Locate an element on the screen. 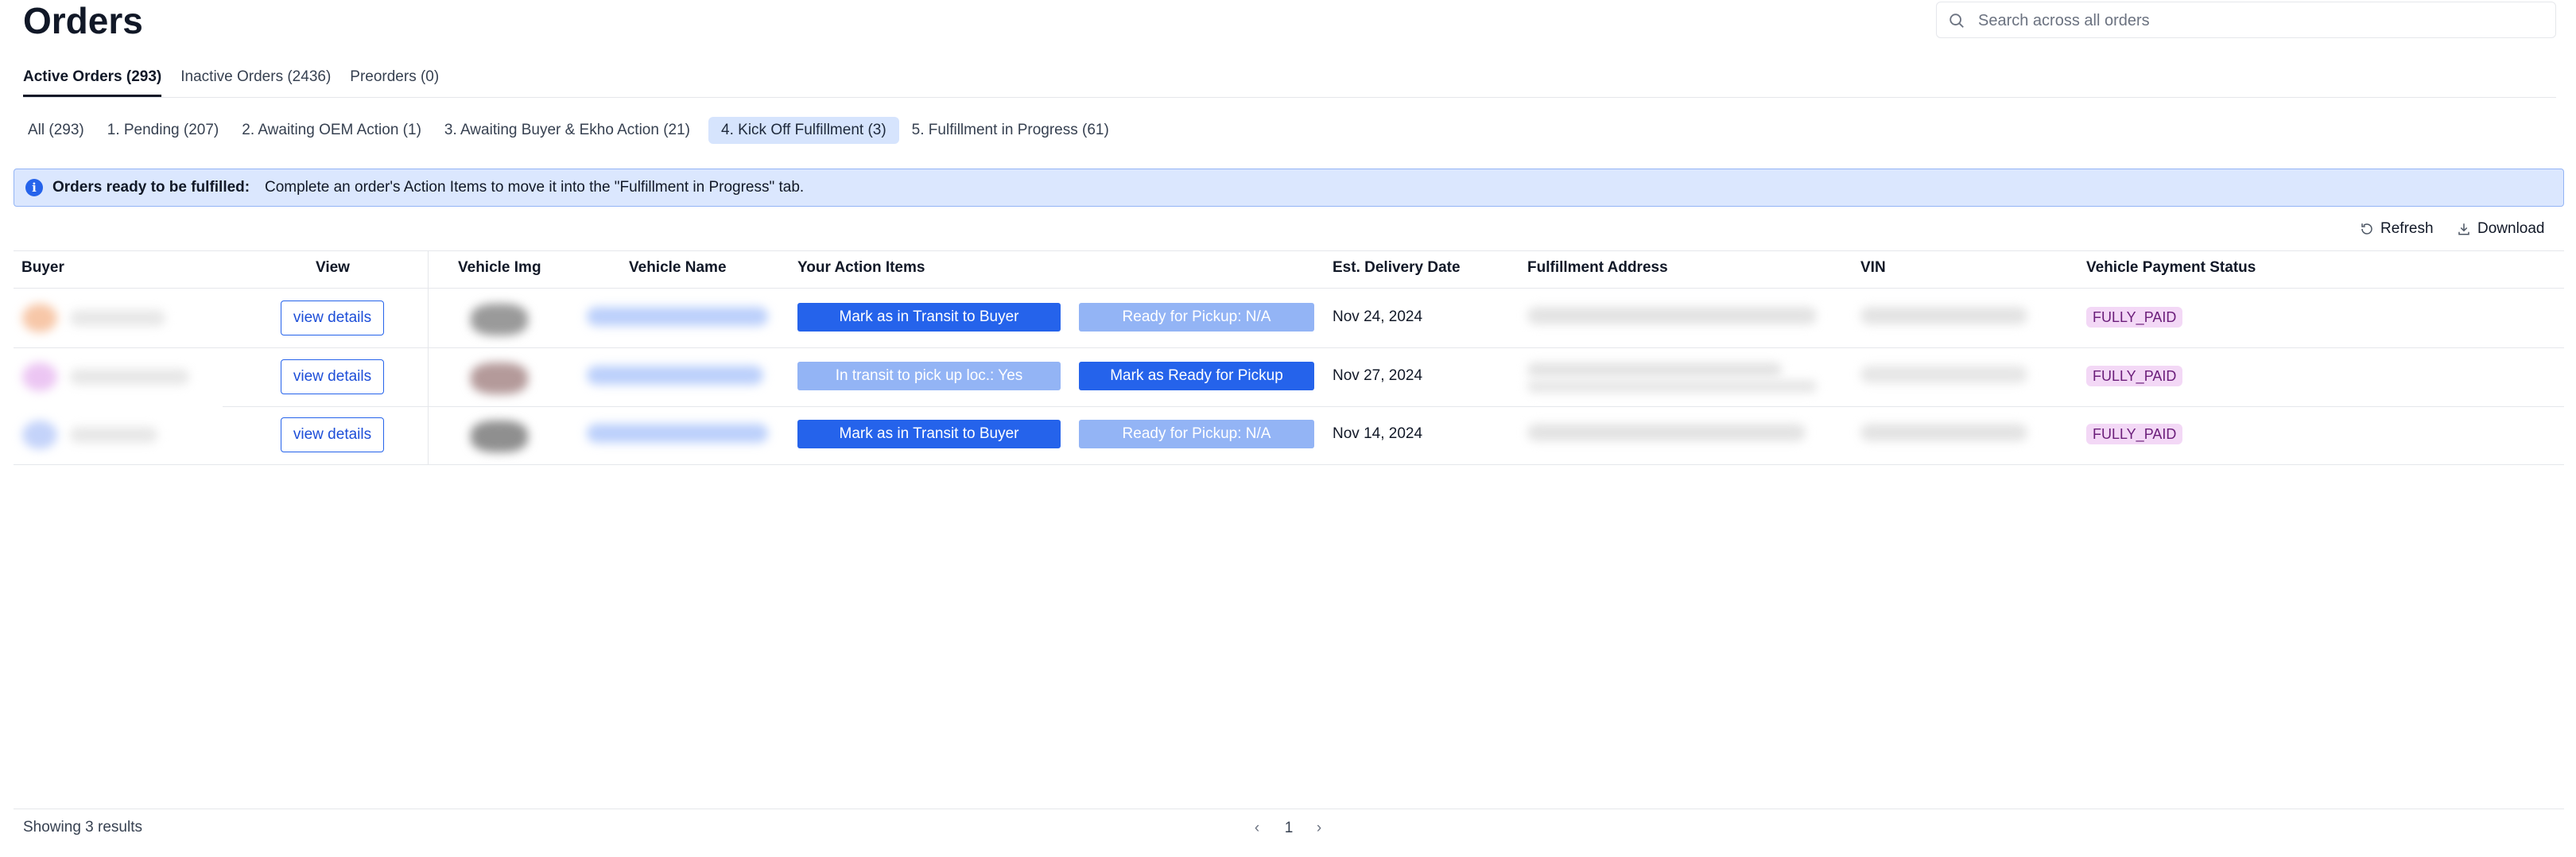 This screenshot has height=857, width=2576. chevron-right-icon: › is located at coordinates (1319, 828).